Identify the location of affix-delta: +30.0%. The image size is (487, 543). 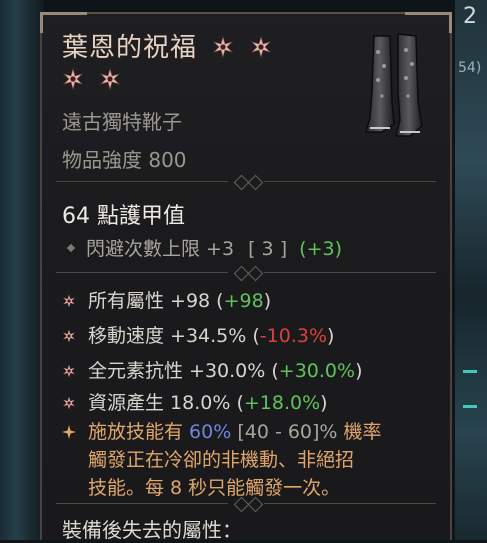
(317, 371).